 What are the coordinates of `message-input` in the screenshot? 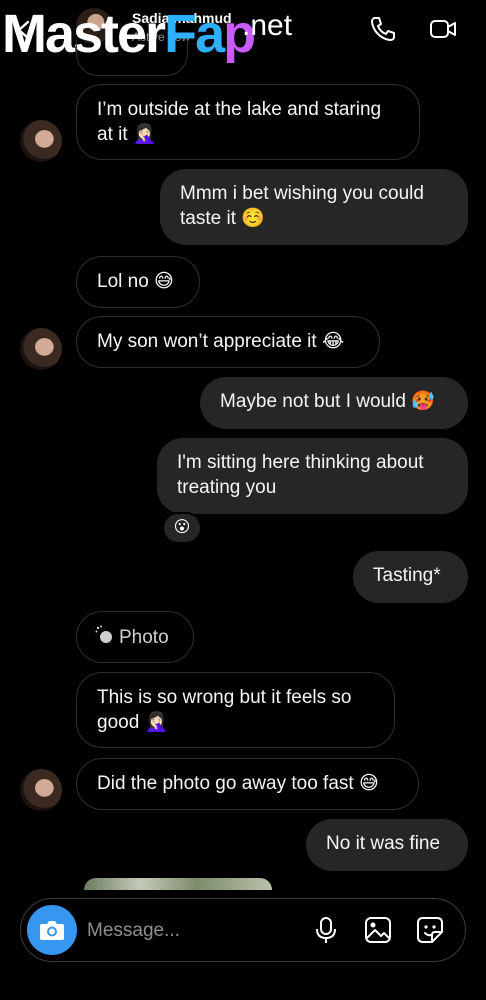 It's located at (192, 931).